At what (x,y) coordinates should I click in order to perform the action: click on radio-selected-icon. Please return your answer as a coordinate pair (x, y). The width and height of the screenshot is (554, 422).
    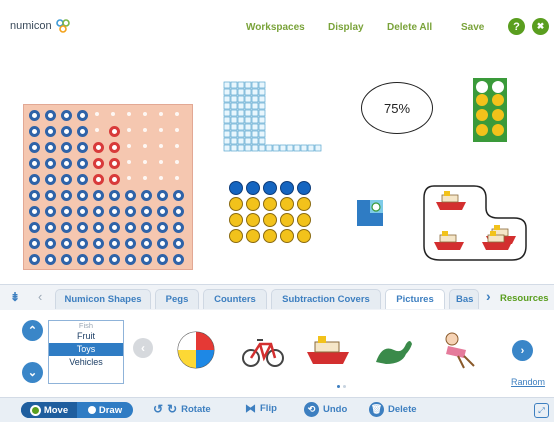
    Looking at the image, I should click on (35, 410).